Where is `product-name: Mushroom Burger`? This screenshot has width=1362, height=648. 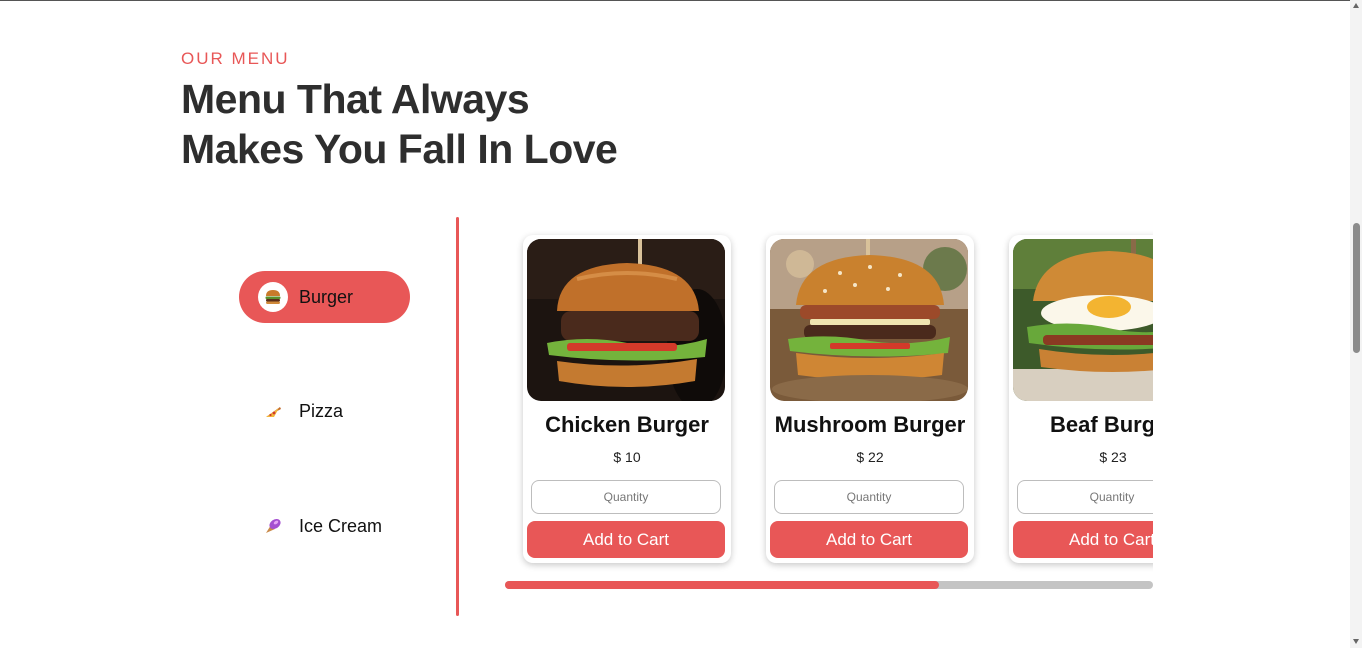
product-name: Mushroom Burger is located at coordinates (870, 424).